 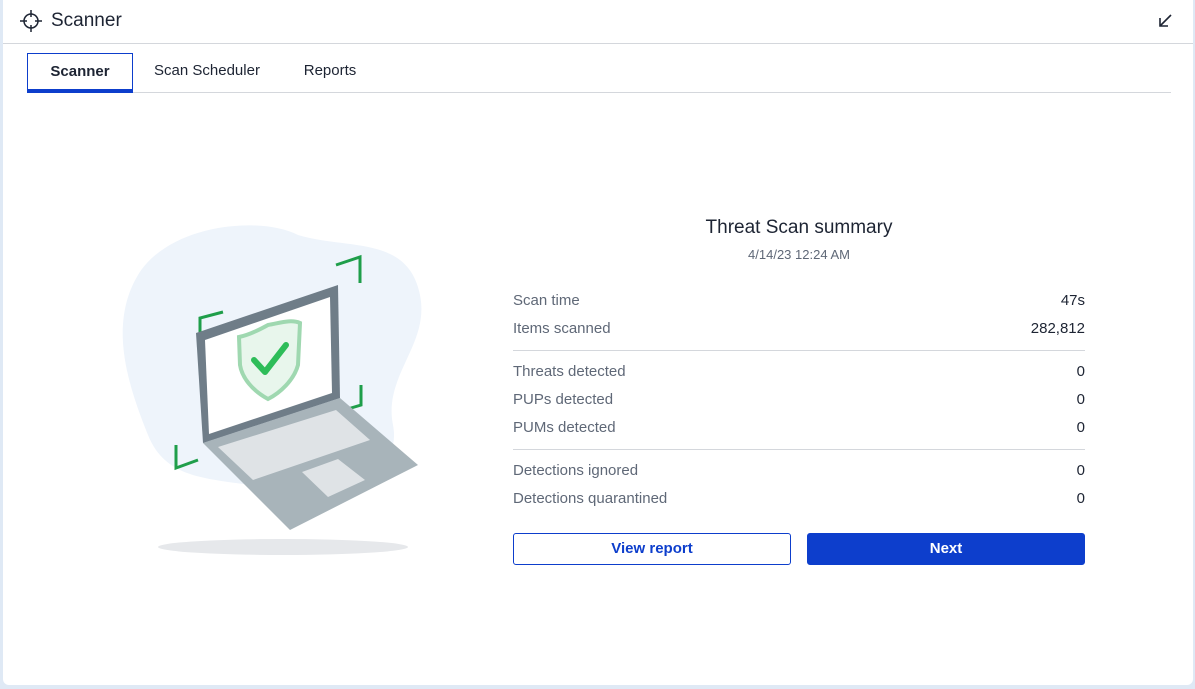 I want to click on tab-reports: Reports, so click(x=330, y=72).